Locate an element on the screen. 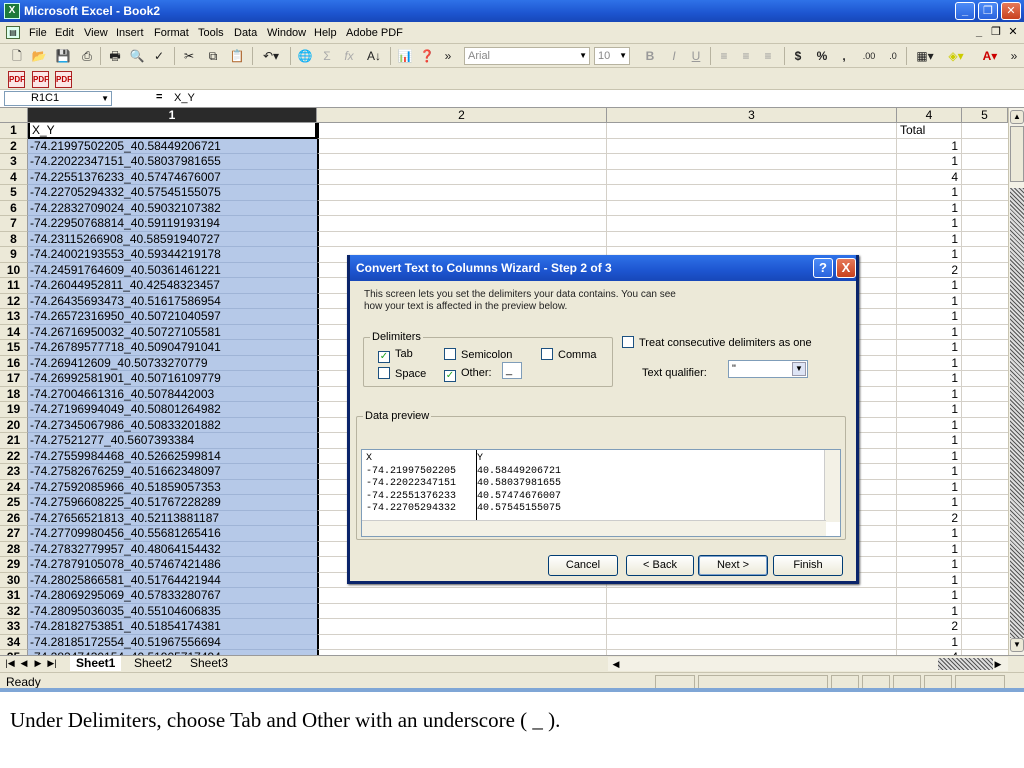  cell-col1: -74.27592085966_40.51859057353 is located at coordinates (172, 487).